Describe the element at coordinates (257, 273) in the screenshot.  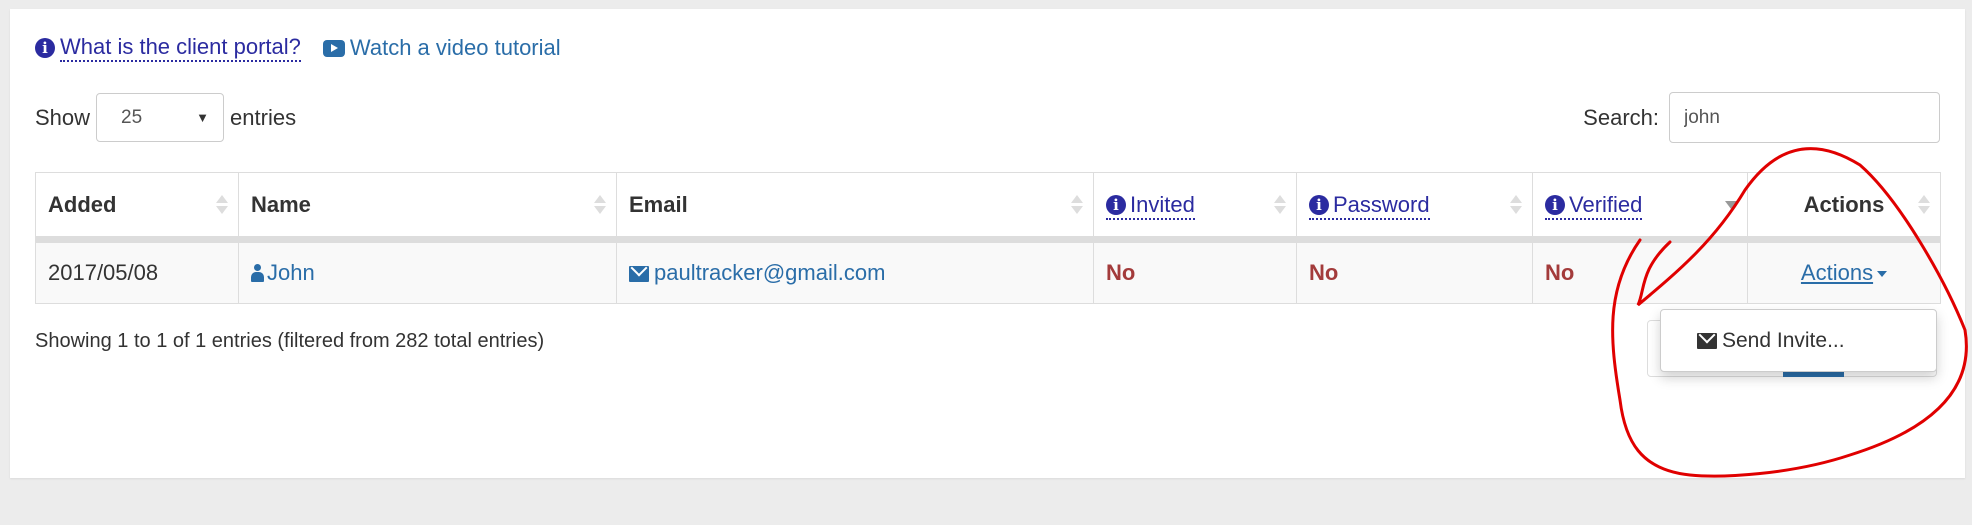
I see `user-icon` at that location.